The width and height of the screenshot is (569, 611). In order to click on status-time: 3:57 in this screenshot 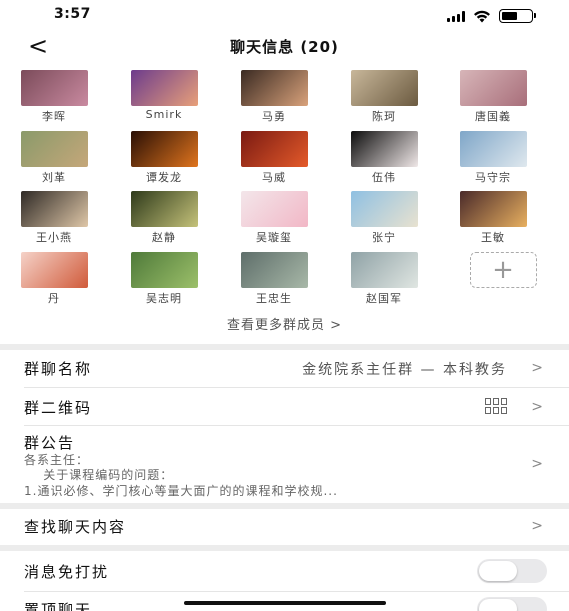, I will do `click(72, 14)`.